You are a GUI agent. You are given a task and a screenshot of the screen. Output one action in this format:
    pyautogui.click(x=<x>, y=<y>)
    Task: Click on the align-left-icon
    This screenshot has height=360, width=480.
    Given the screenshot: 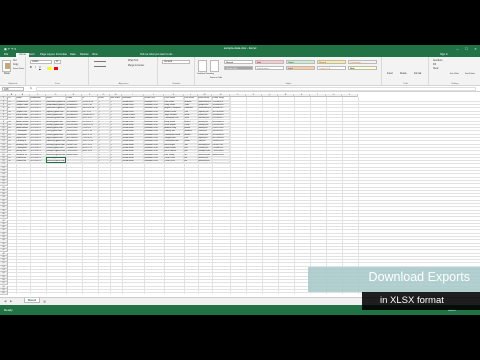 What is the action you would take?
    pyautogui.click(x=100, y=66)
    